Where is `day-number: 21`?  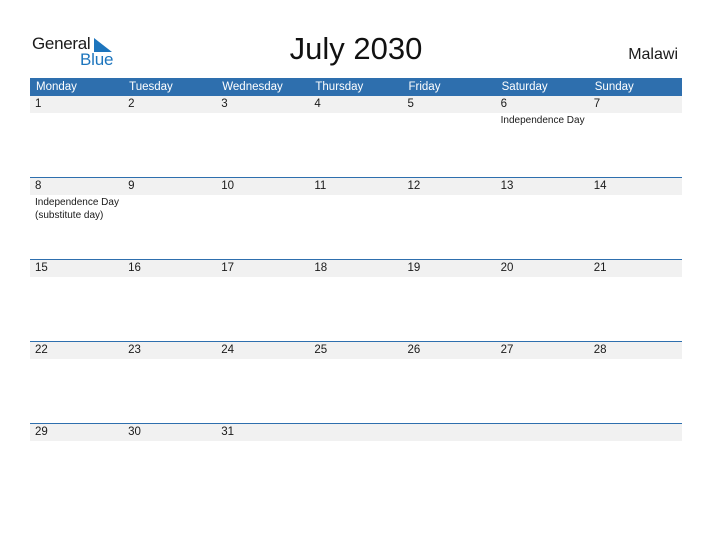 day-number: 21 is located at coordinates (600, 268).